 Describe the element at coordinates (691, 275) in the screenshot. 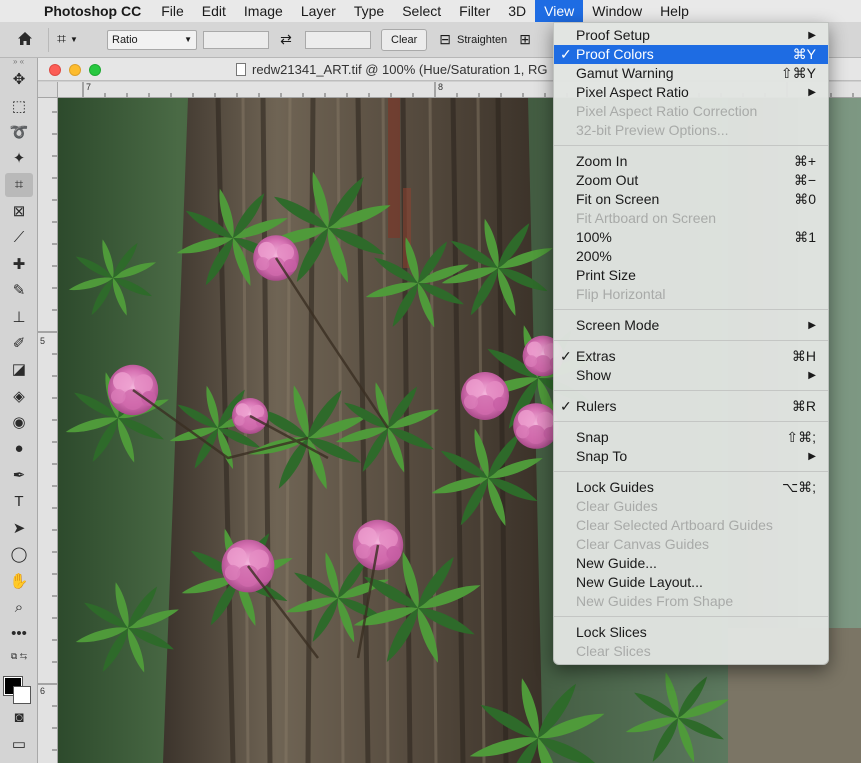

I see `menu-item-print-size: Print Size` at that location.